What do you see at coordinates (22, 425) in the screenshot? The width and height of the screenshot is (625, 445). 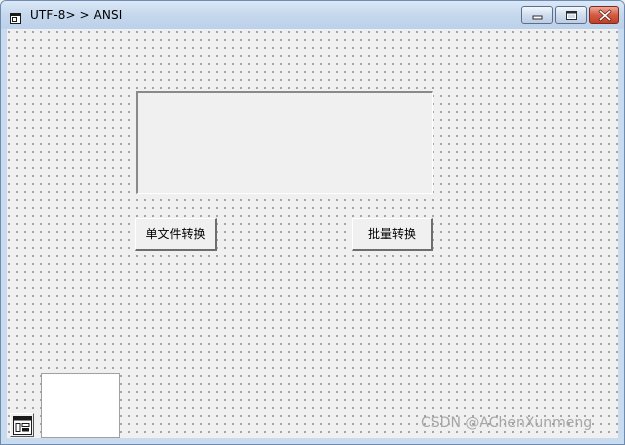 I see `form-designer-icon` at bounding box center [22, 425].